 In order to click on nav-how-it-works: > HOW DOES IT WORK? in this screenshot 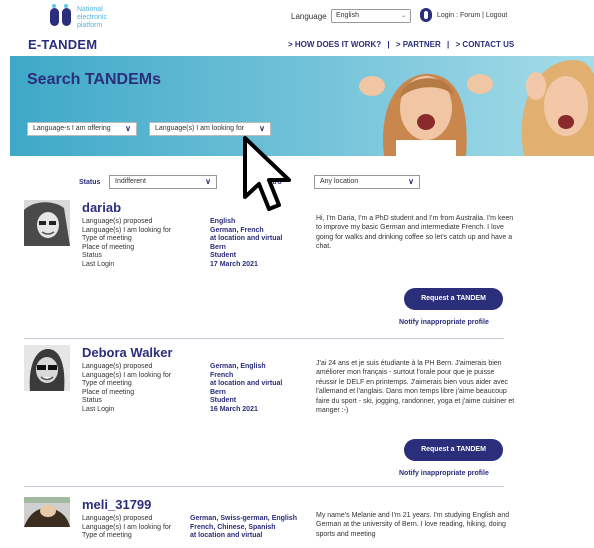, I will do `click(334, 44)`.